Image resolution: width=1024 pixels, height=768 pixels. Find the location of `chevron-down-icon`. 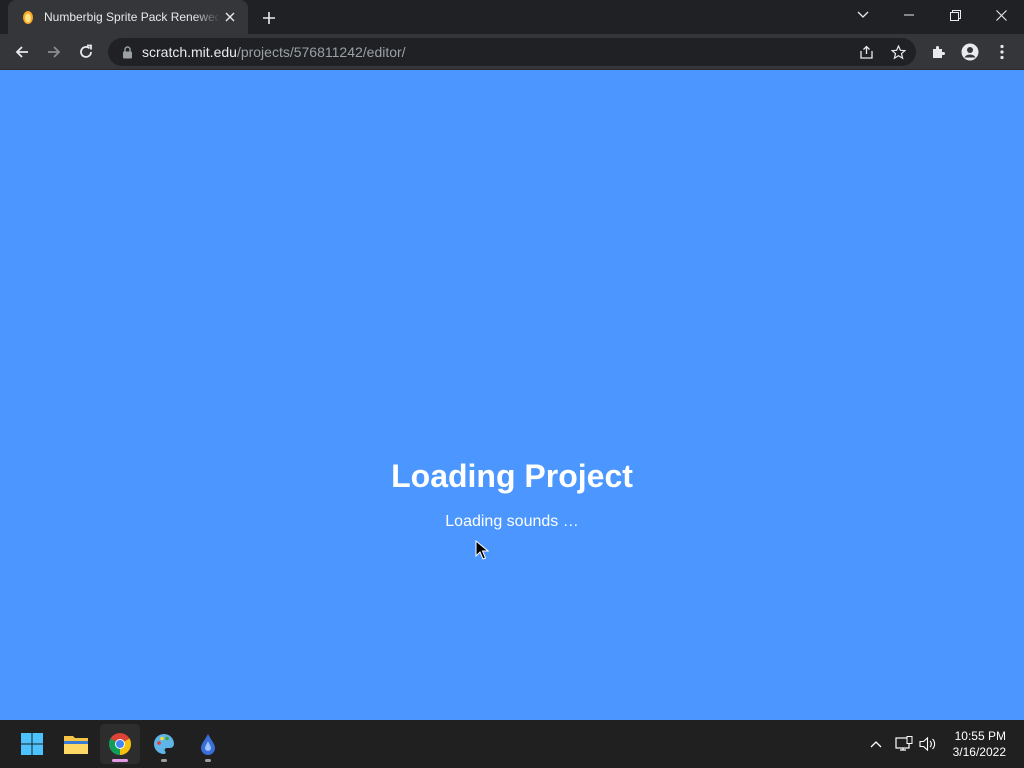

chevron-down-icon is located at coordinates (863, 14).